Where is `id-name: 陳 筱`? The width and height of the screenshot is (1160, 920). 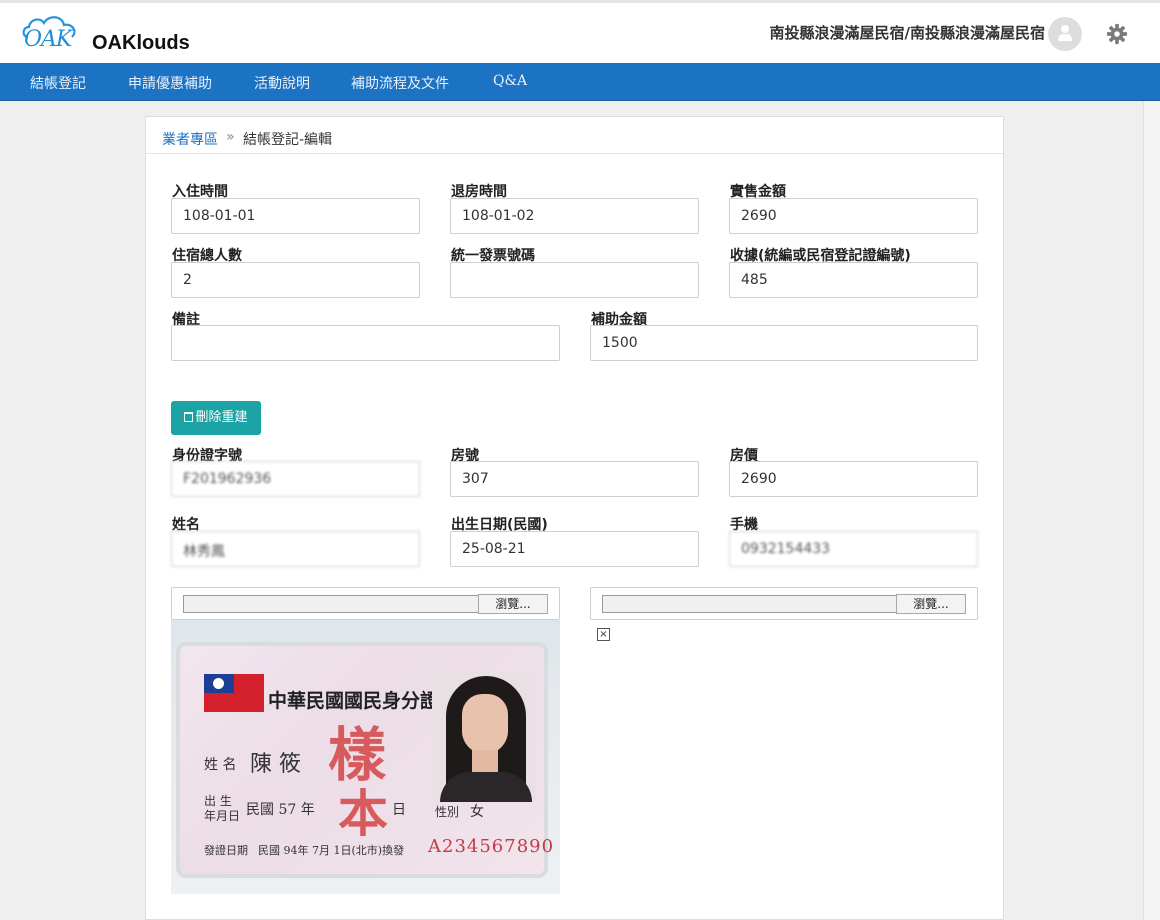
id-name: 陳 筱 is located at coordinates (275, 764).